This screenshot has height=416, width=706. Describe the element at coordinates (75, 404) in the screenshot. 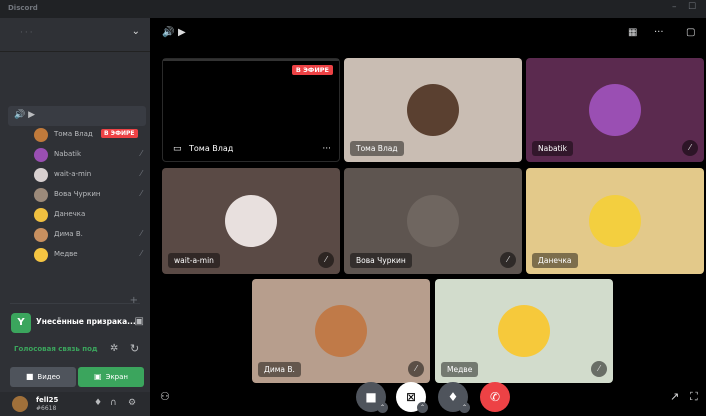

I see `user-panel: fell25 #6618 ♦ ∩ ⚙` at that location.